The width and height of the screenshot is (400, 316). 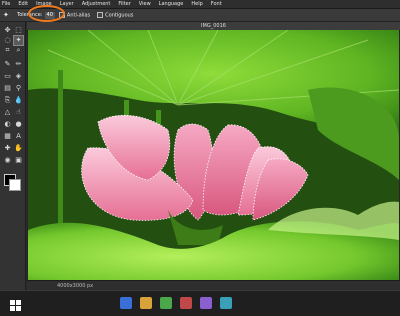 I want to click on menu-adjustment: Adjustment, so click(x=96, y=4).